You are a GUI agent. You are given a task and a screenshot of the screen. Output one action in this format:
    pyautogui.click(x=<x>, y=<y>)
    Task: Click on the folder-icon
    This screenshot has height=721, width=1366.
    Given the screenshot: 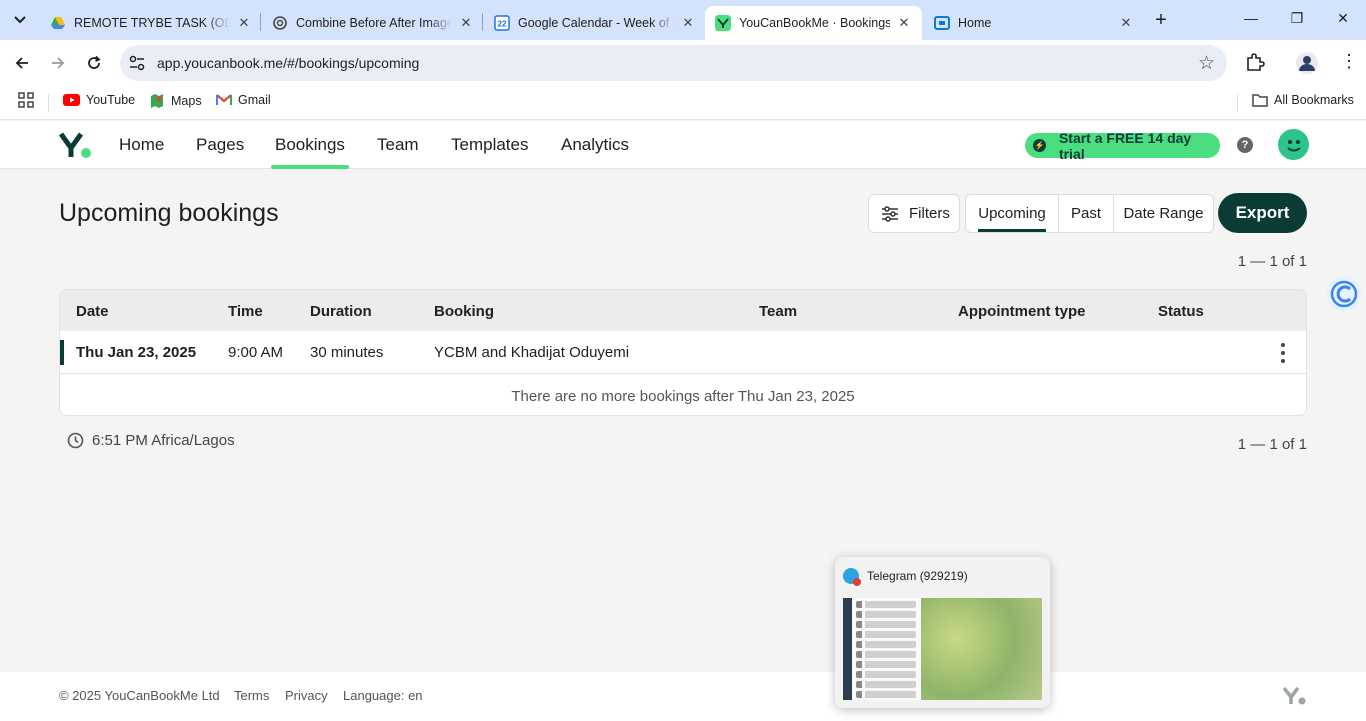 What is the action you would take?
    pyautogui.click(x=1260, y=100)
    